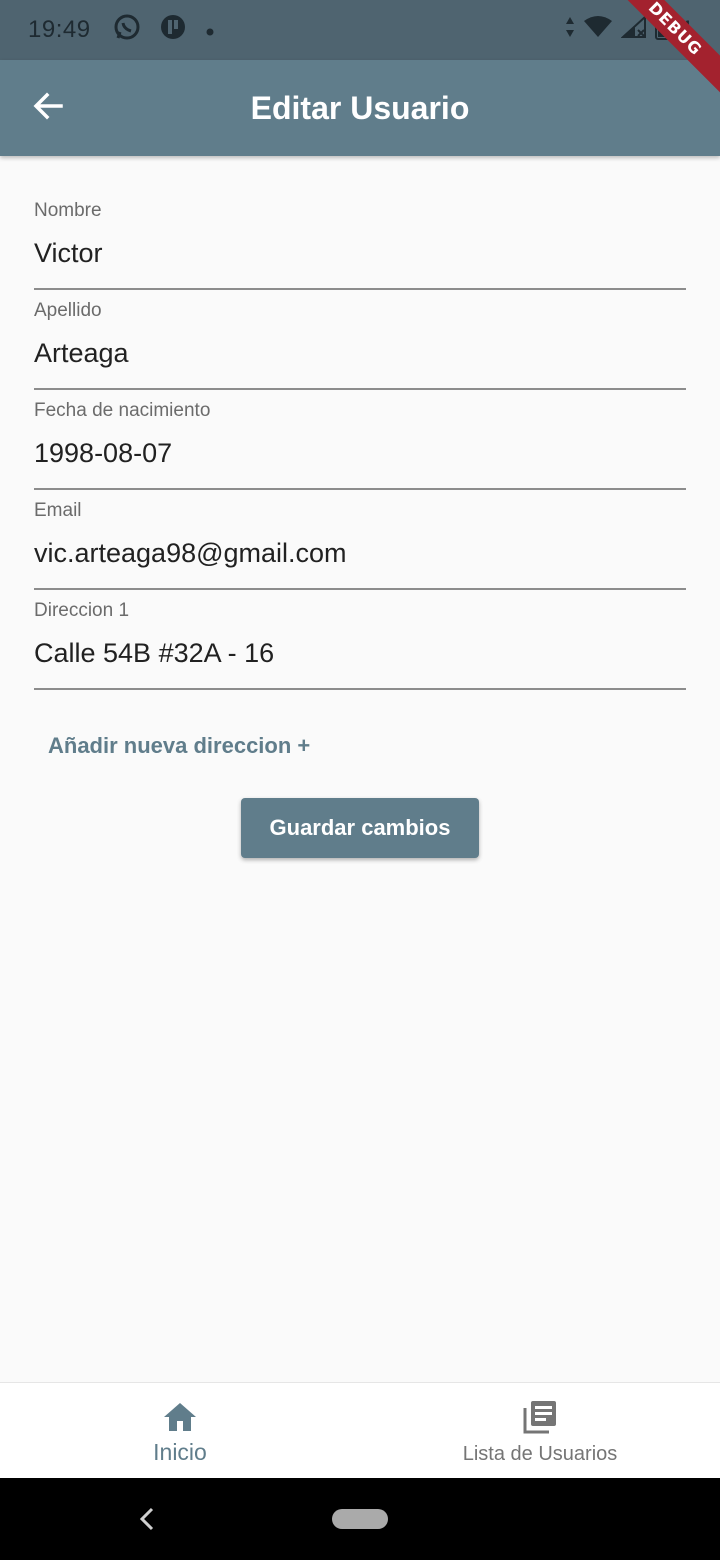 This screenshot has height=1560, width=720. I want to click on data-arrows-icon, so click(570, 30).